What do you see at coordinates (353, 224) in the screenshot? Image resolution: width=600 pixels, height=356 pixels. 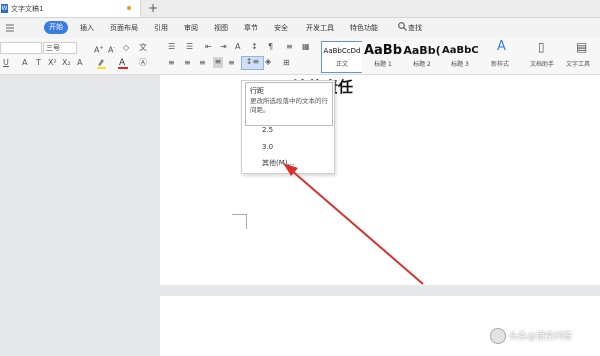 I see `annotation-arrow-icon` at bounding box center [353, 224].